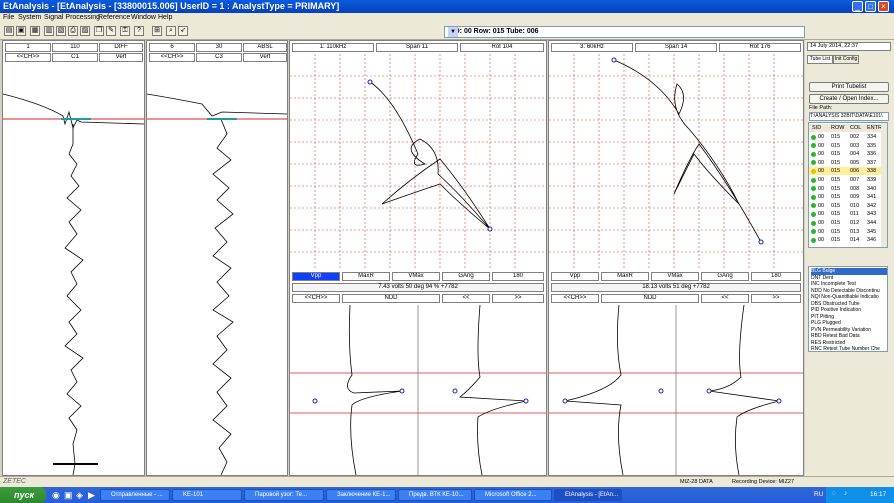 The width and height of the screenshot is (894, 503). Describe the element at coordinates (79, 495) in the screenshot. I see `explorer-icon: ◈` at that location.